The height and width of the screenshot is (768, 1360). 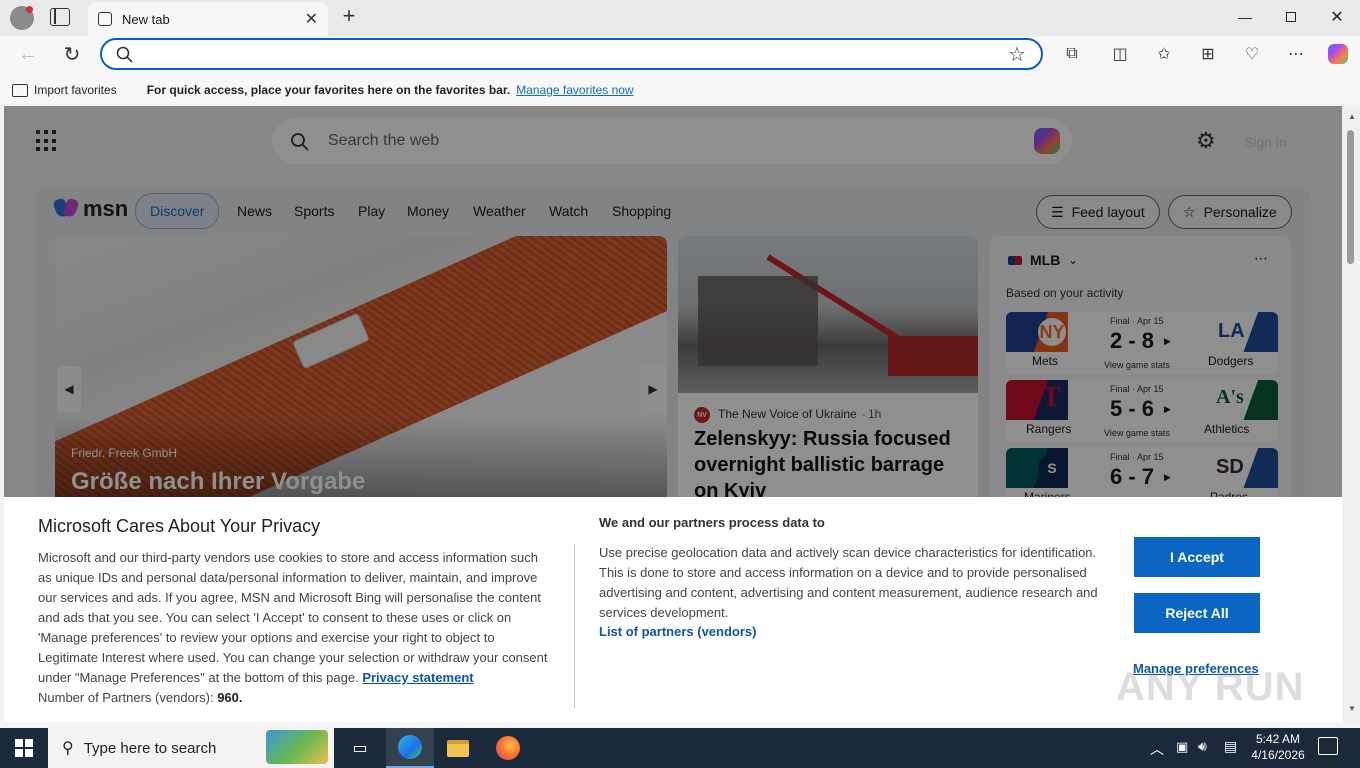 I want to click on watermark-text: ANY RUN, so click(x=1210, y=687).